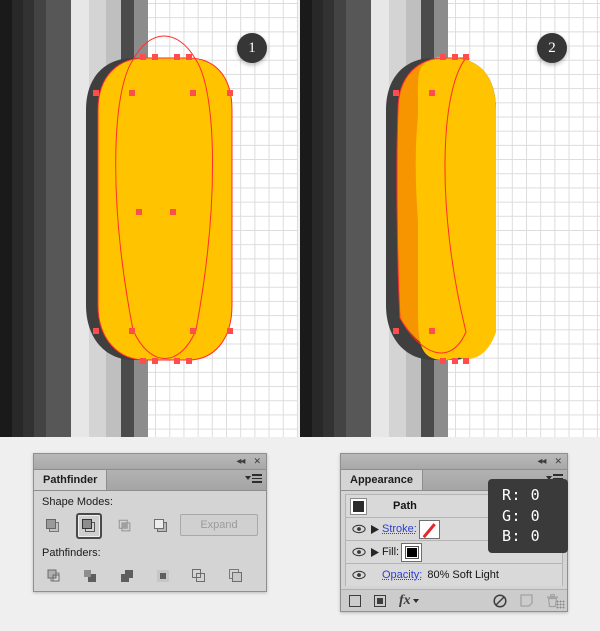  What do you see at coordinates (71, 553) in the screenshot?
I see `pathfinders-label: Pathfinders:` at bounding box center [71, 553].